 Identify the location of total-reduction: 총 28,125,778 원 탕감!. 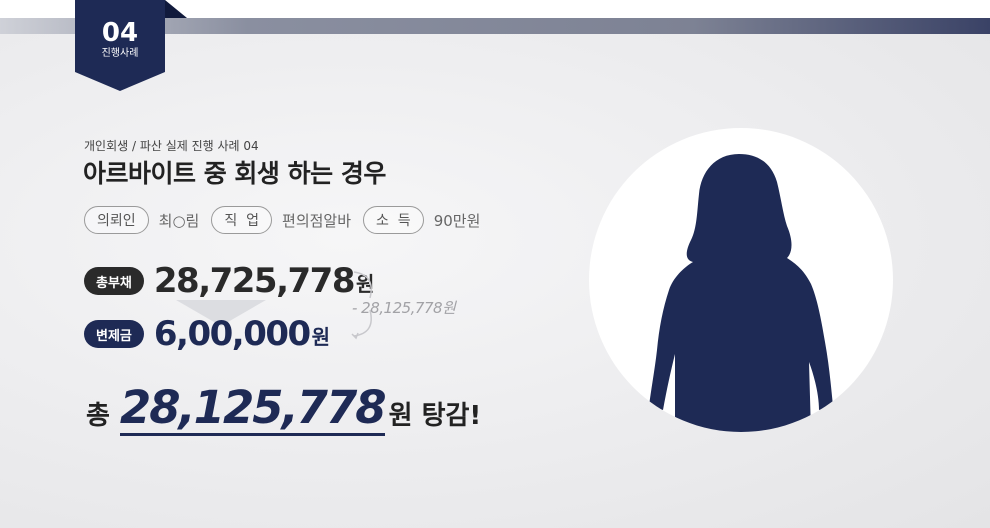
(283, 410).